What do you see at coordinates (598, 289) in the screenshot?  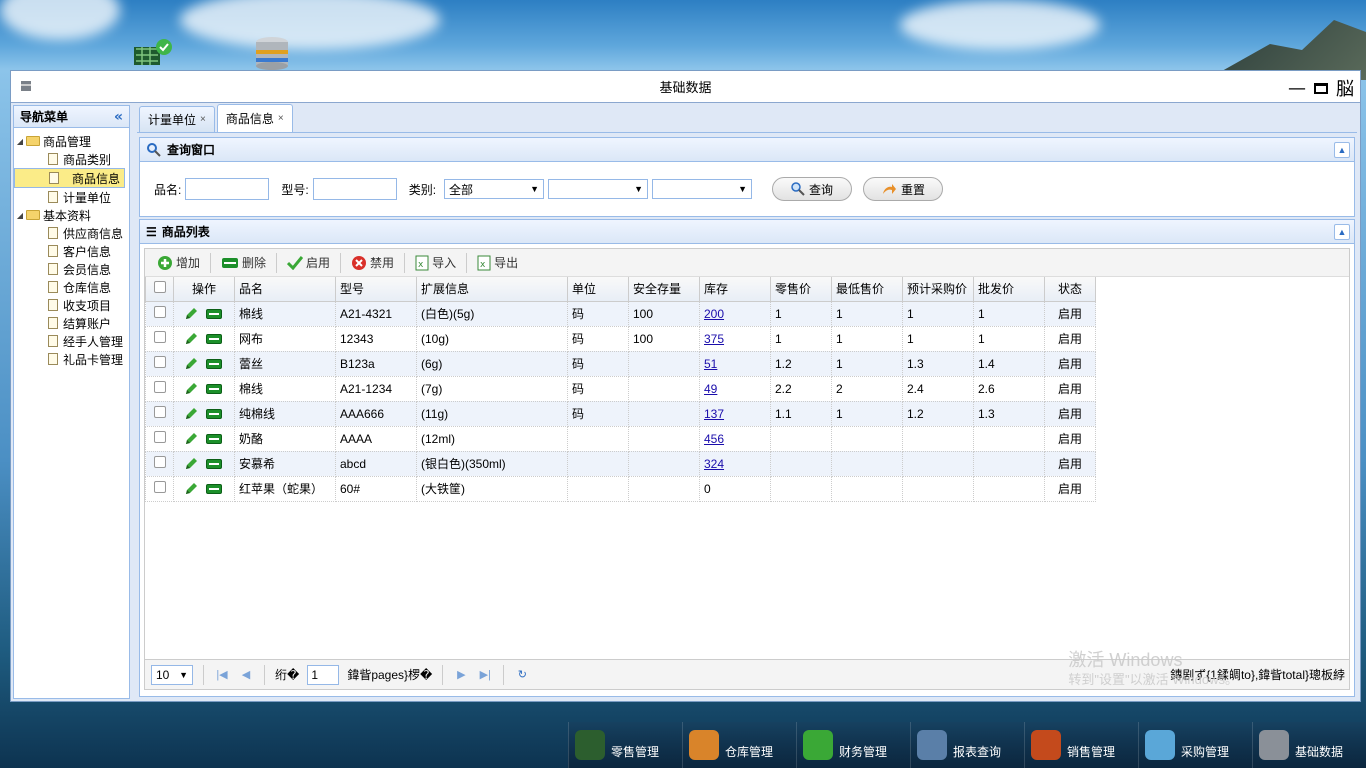 I see `col-header-unit: 单位` at bounding box center [598, 289].